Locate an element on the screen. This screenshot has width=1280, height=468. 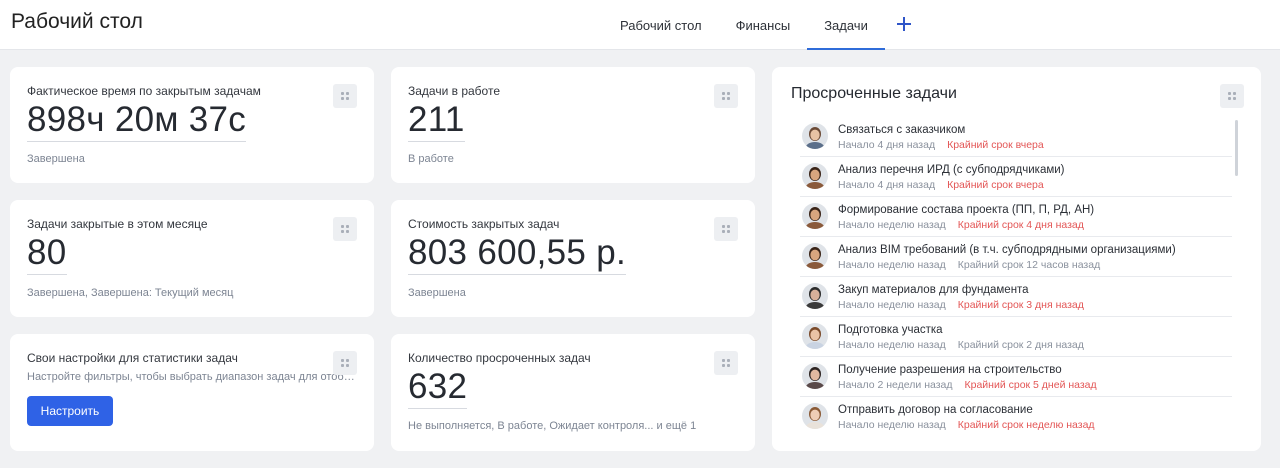
task-deadline: Крайний срок 5 дней назад is located at coordinates (1030, 385).